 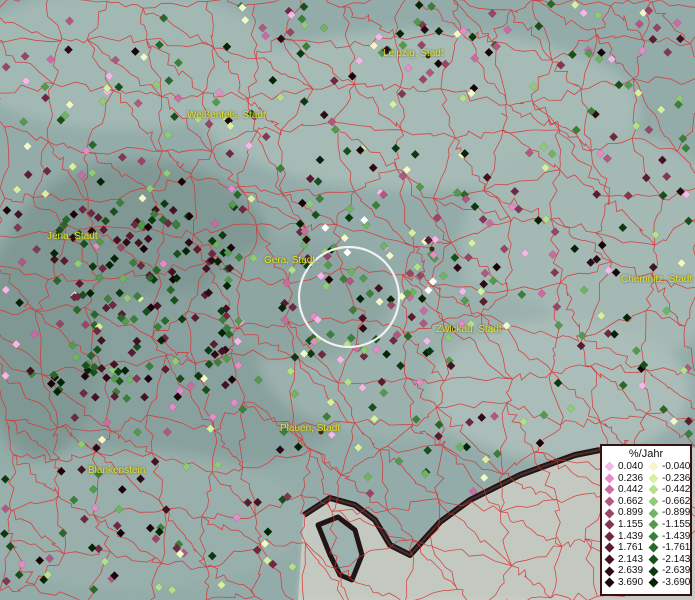 I want to click on legend-row: 2.143 -2.143, so click(x=646, y=560).